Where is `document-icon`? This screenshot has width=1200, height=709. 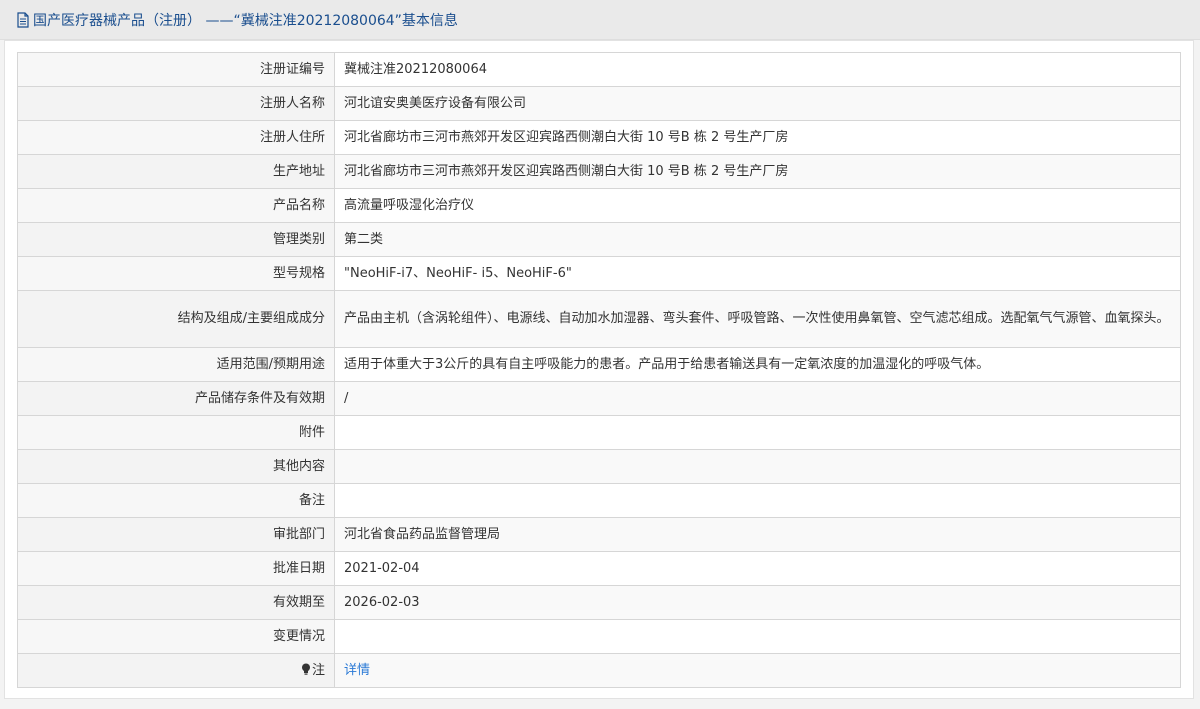 document-icon is located at coordinates (23, 19).